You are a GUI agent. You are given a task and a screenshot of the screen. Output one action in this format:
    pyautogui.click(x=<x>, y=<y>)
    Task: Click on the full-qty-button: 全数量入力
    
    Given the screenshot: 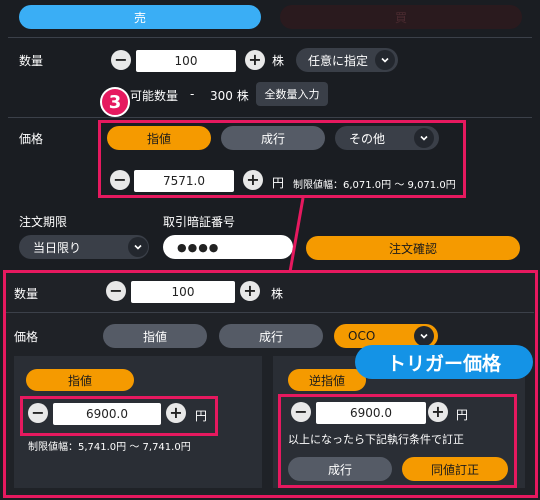 What is the action you would take?
    pyautogui.click(x=292, y=94)
    